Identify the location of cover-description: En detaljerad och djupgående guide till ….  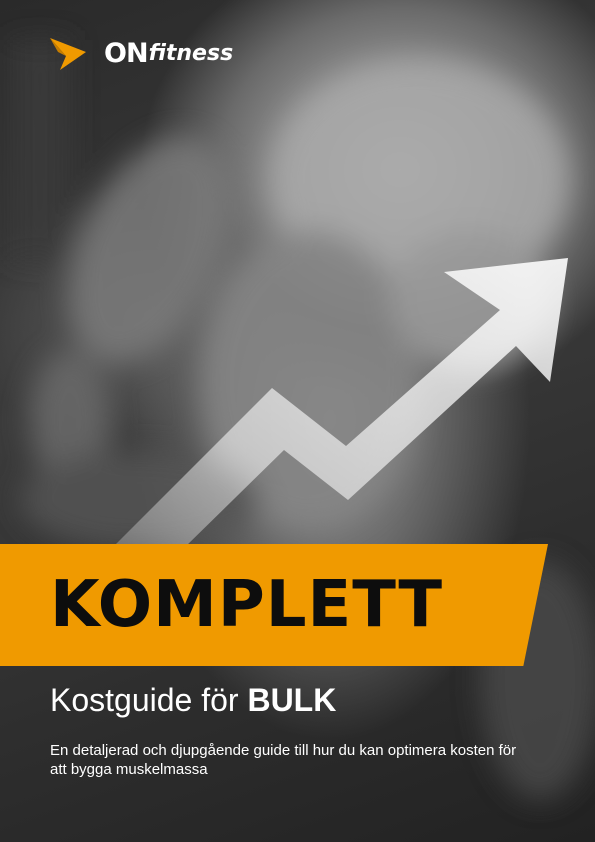
(283, 760).